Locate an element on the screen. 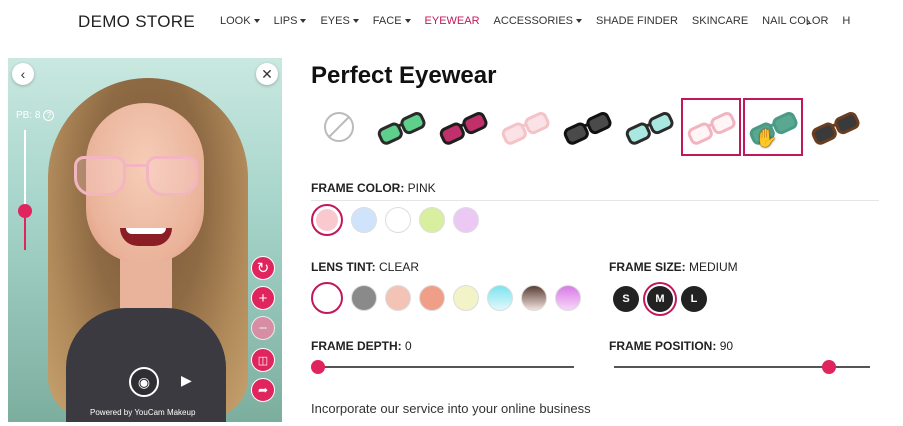 The image size is (903, 426). chevron-left-icon: ‹ is located at coordinates (23, 74).